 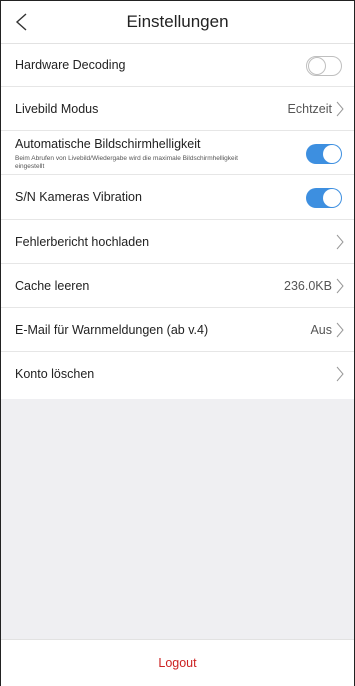 I want to click on setting-label: Hardware Decoding, so click(x=70, y=65).